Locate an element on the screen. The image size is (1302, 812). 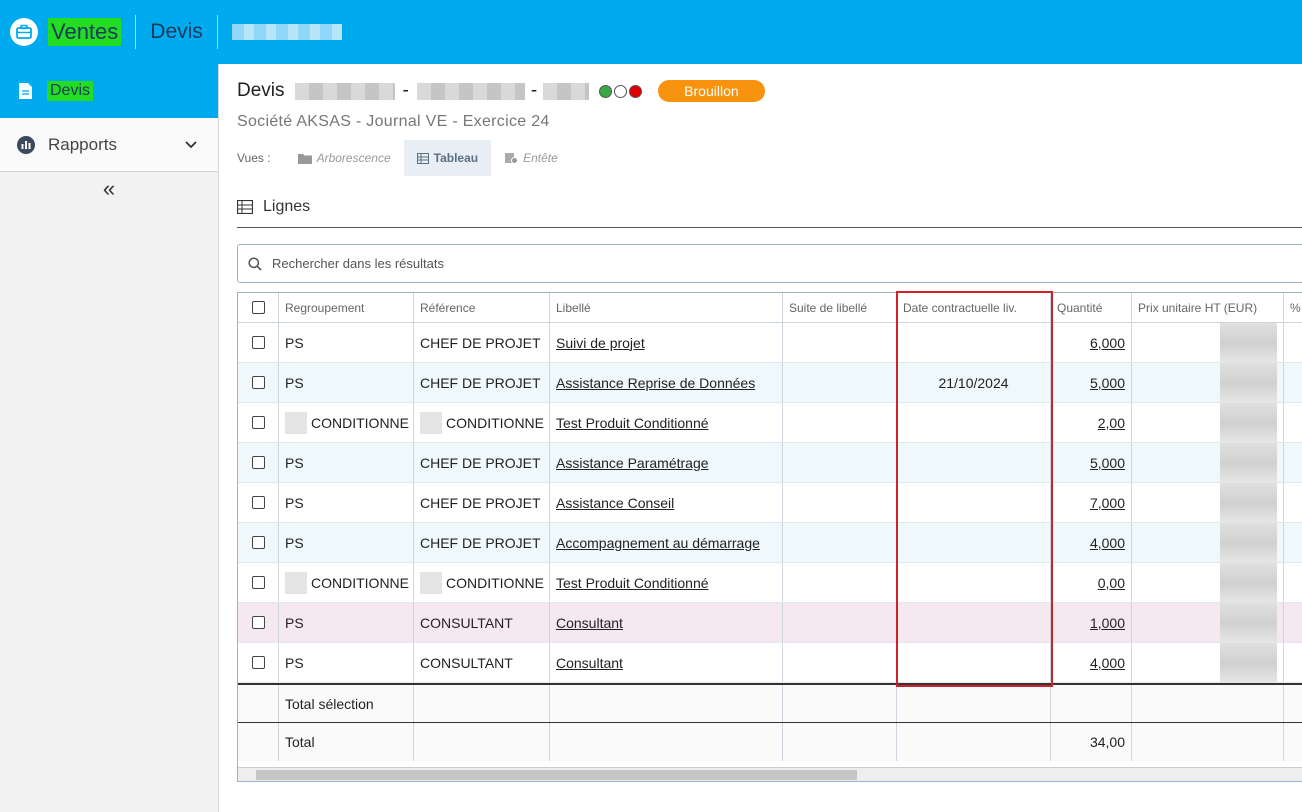
cell-percent is located at coordinates (1293, 662).